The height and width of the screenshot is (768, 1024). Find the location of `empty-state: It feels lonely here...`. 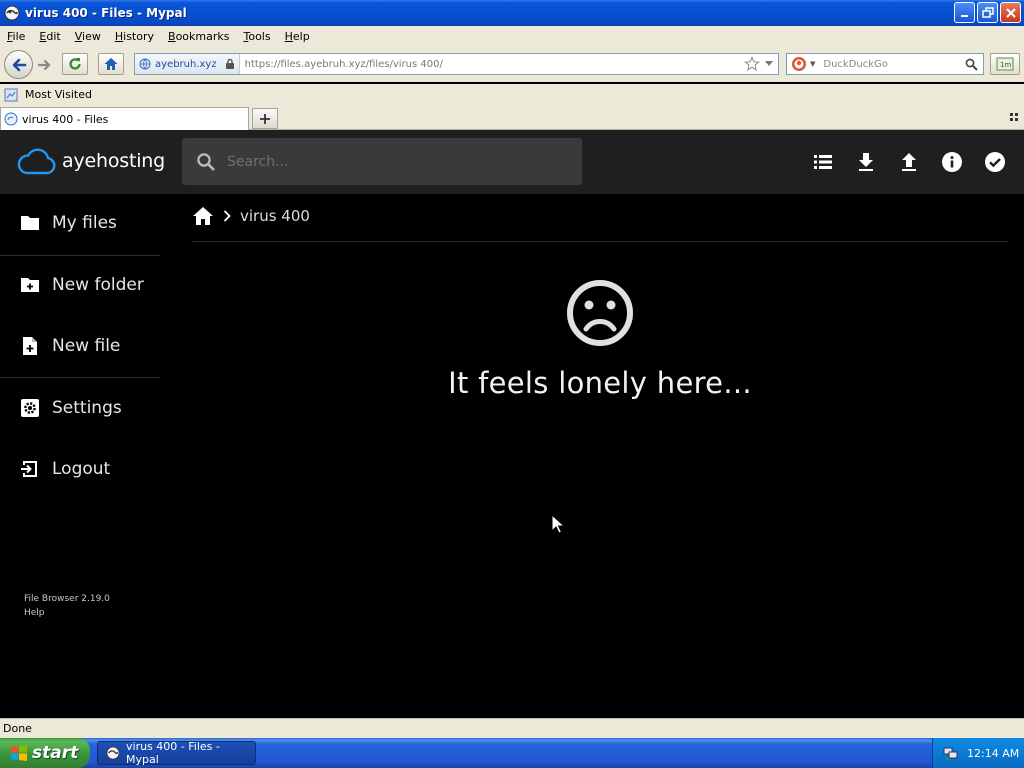

empty-state: It feels lonely here... is located at coordinates (600, 339).